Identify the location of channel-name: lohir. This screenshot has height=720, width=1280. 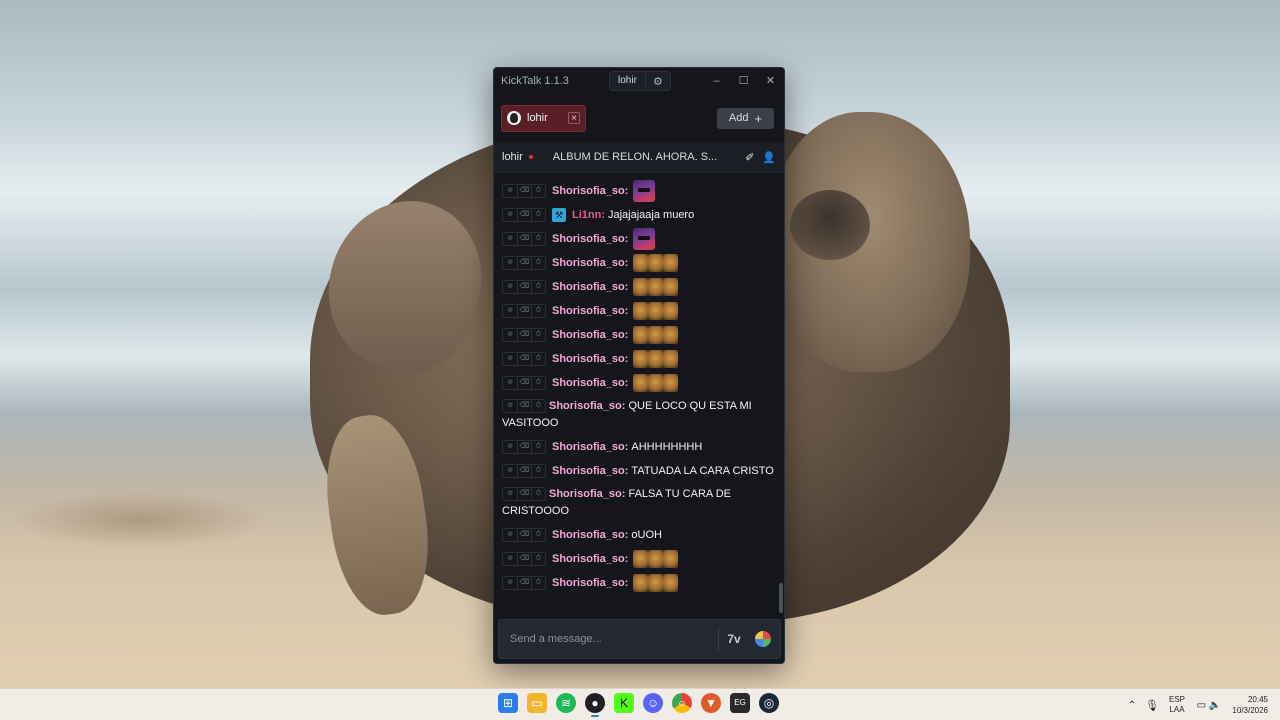
(512, 157).